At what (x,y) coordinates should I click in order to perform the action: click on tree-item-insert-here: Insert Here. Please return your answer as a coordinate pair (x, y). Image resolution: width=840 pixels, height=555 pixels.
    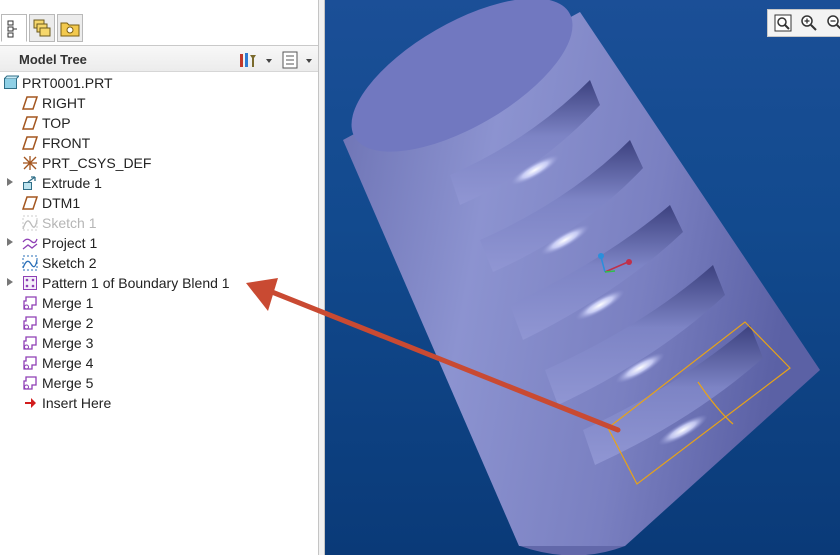
    Looking at the image, I should click on (159, 403).